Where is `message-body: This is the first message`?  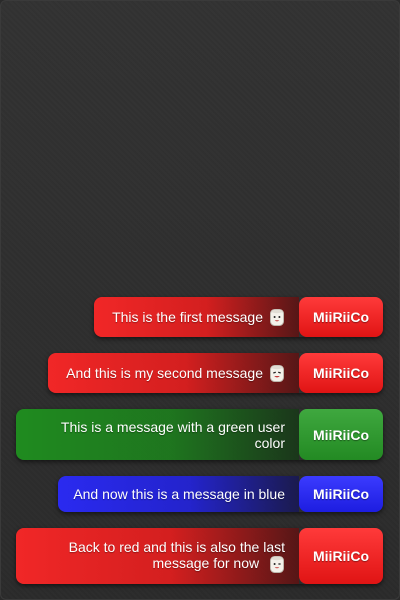 message-body: This is the first message is located at coordinates (196, 317).